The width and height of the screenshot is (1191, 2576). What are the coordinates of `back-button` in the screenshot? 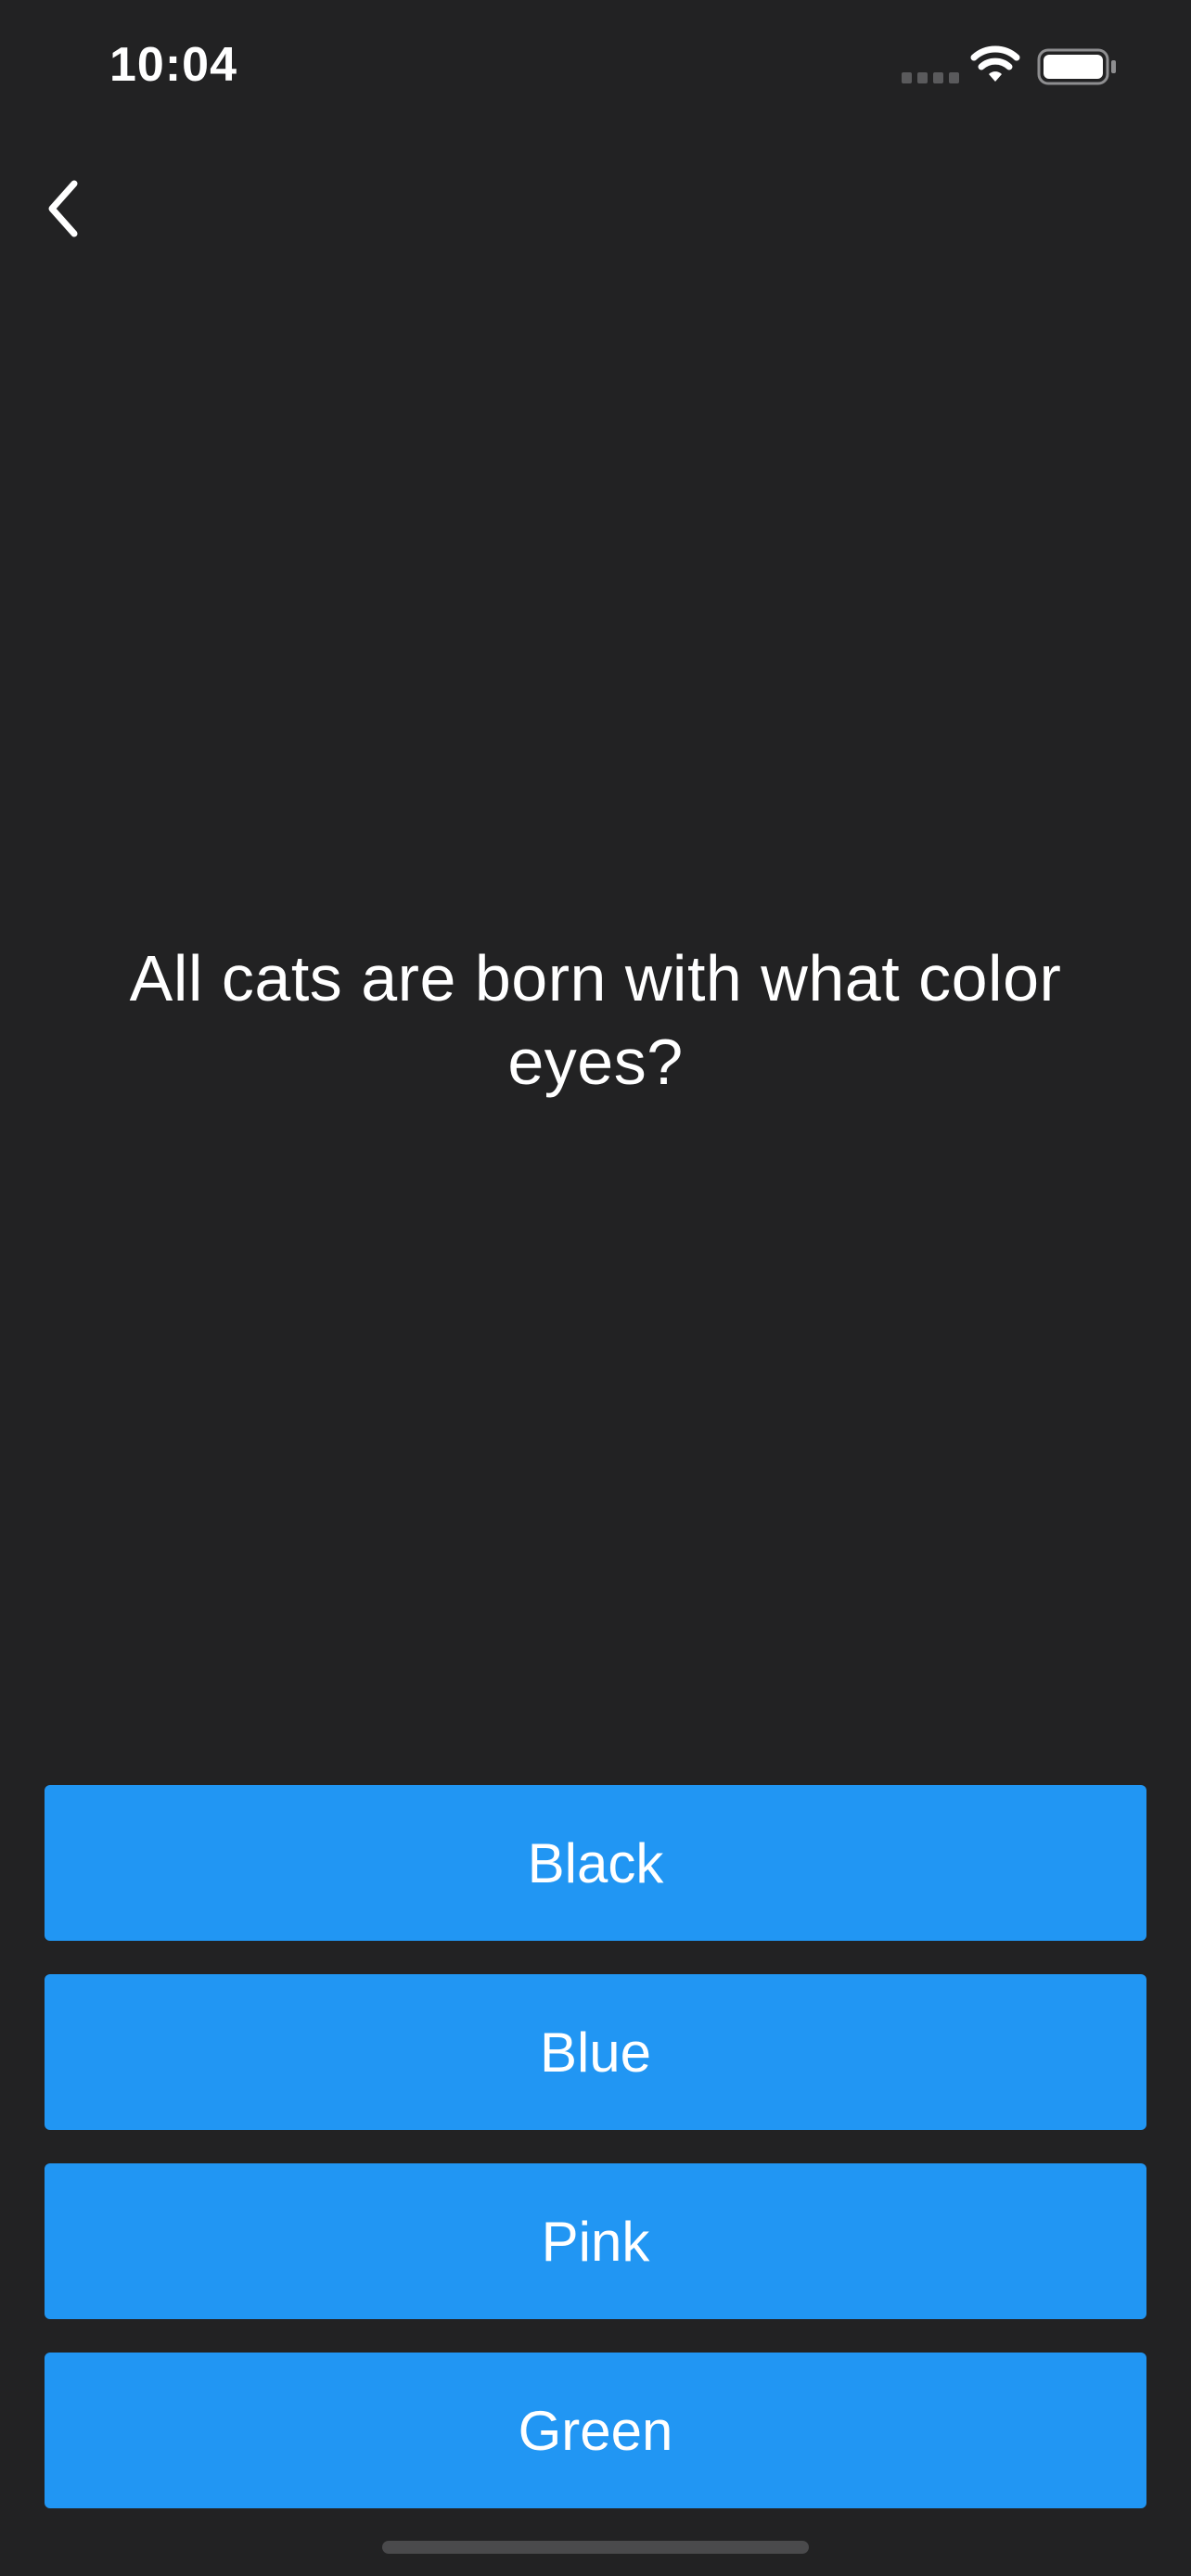 It's located at (63, 208).